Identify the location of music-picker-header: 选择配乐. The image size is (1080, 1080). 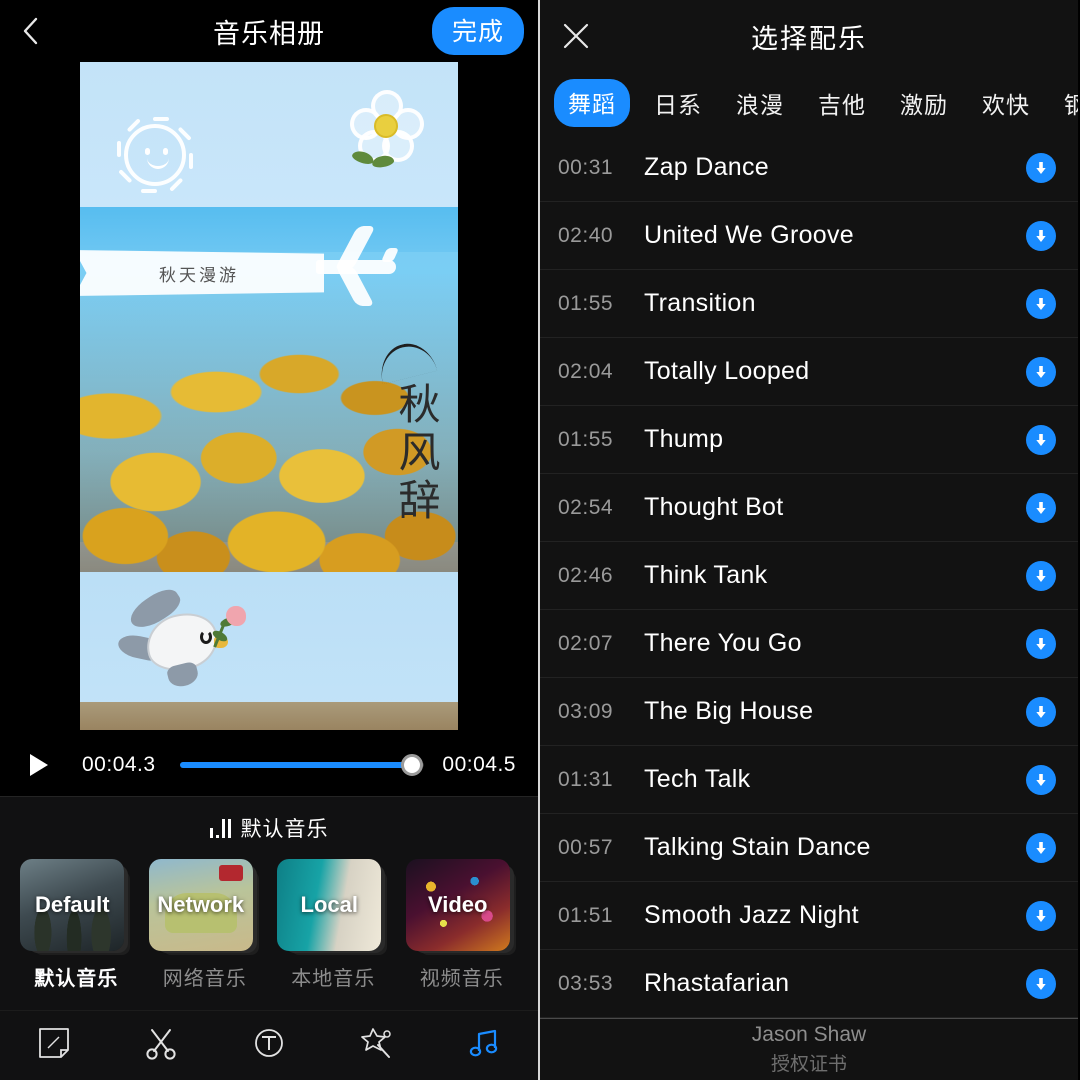
(809, 36).